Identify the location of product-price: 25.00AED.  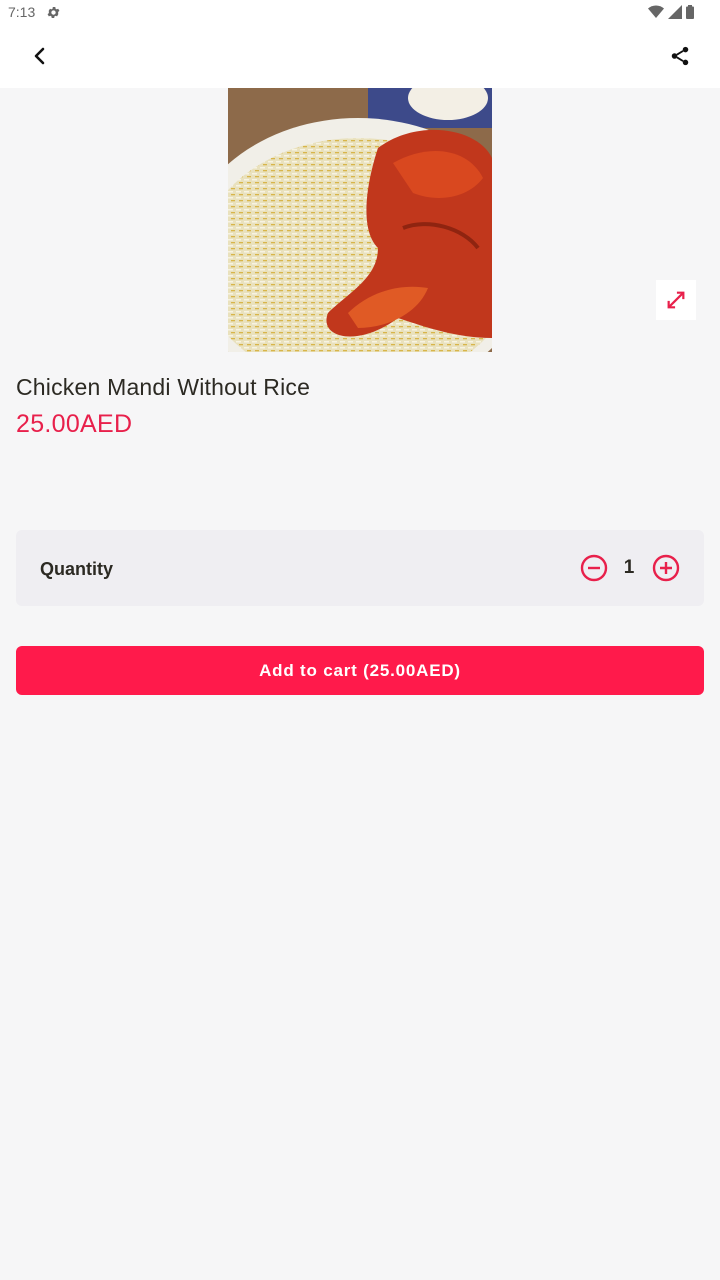
(74, 424).